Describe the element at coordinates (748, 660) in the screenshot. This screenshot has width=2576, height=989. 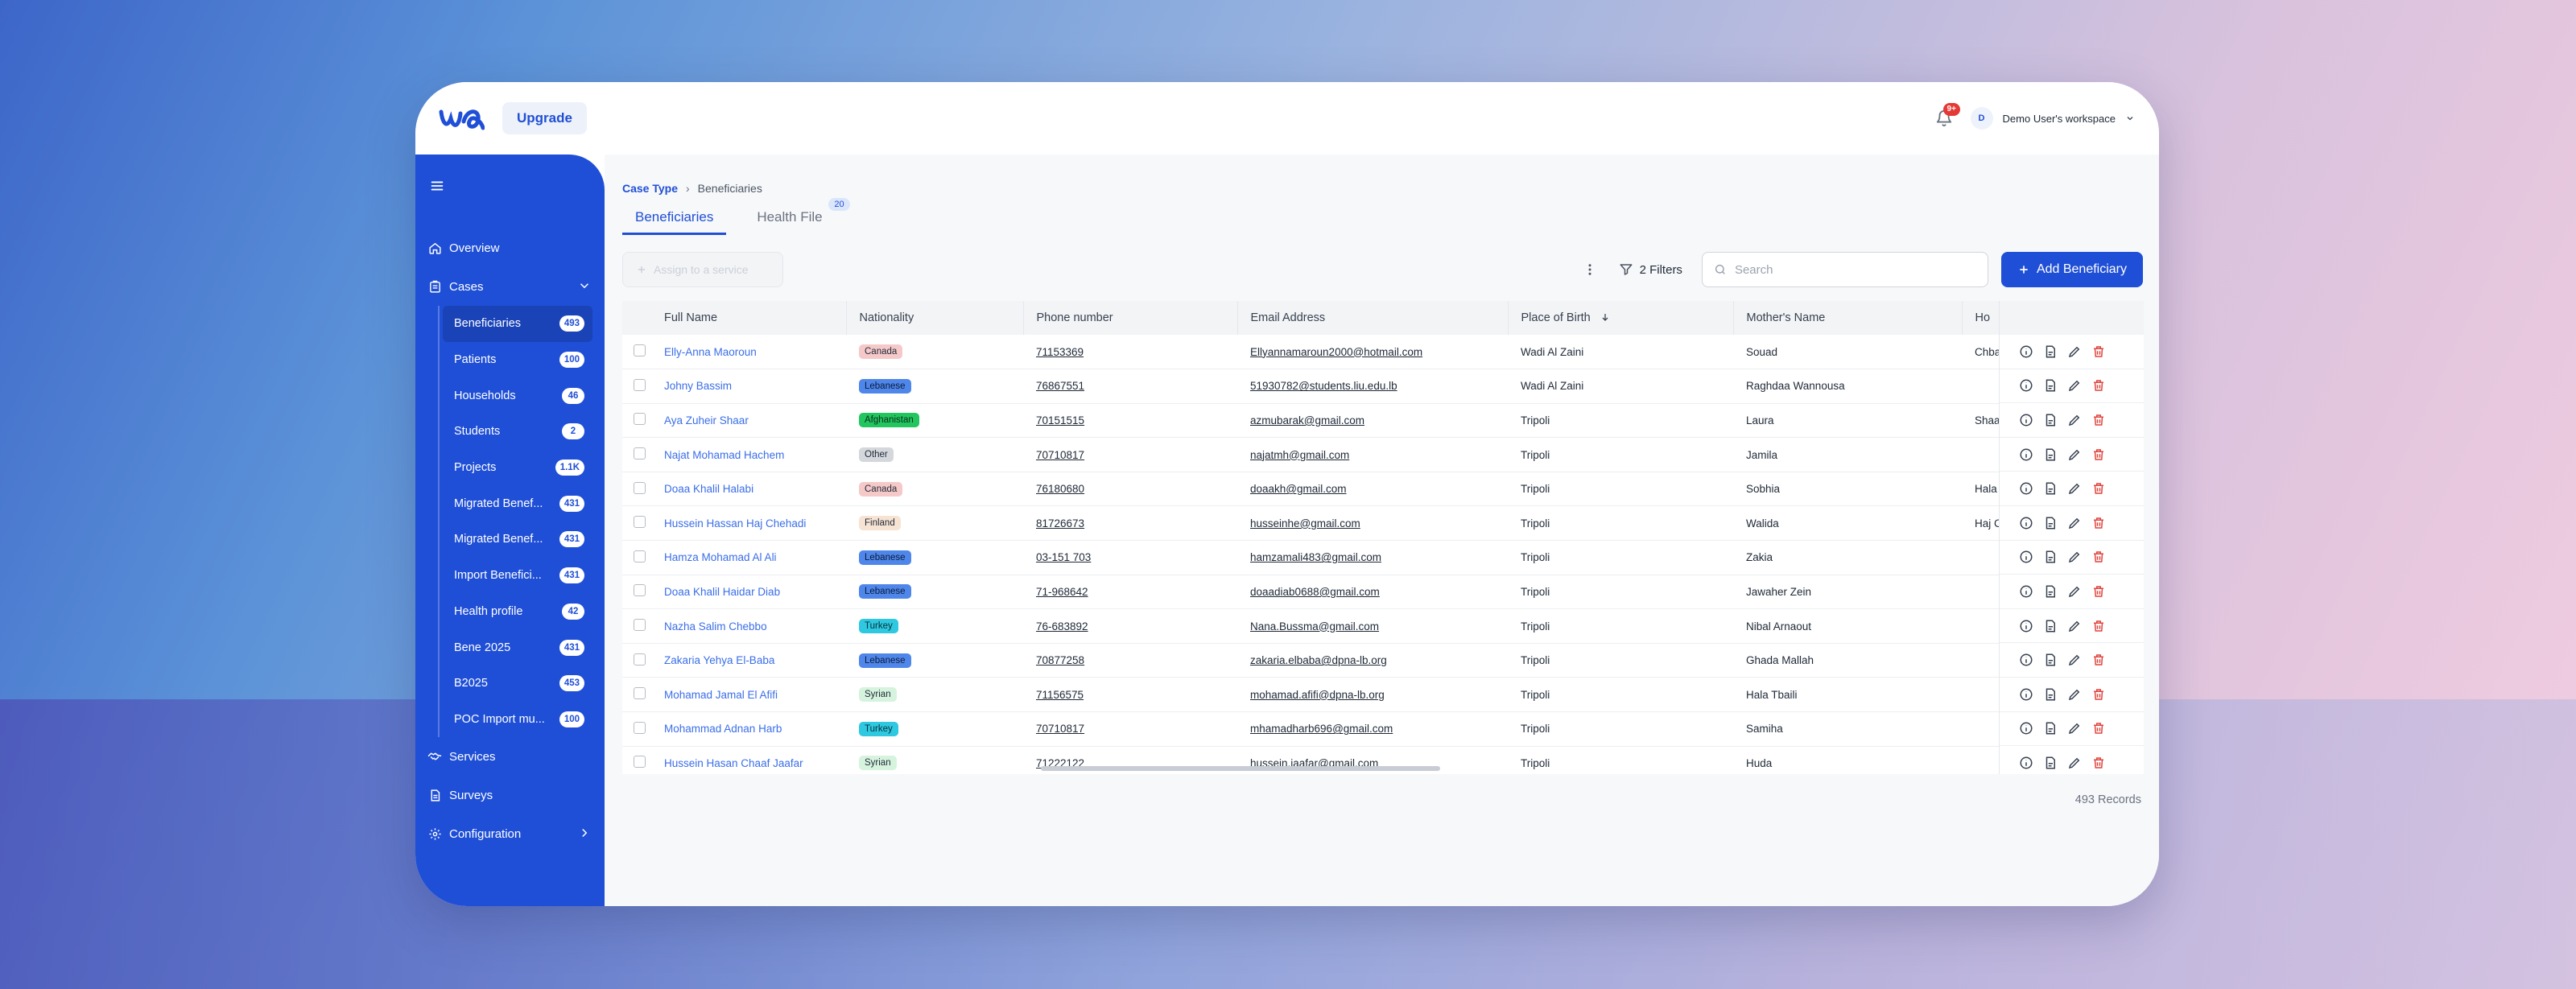
I see `full-name-cell: Zakaria Yehya El-Baba` at that location.